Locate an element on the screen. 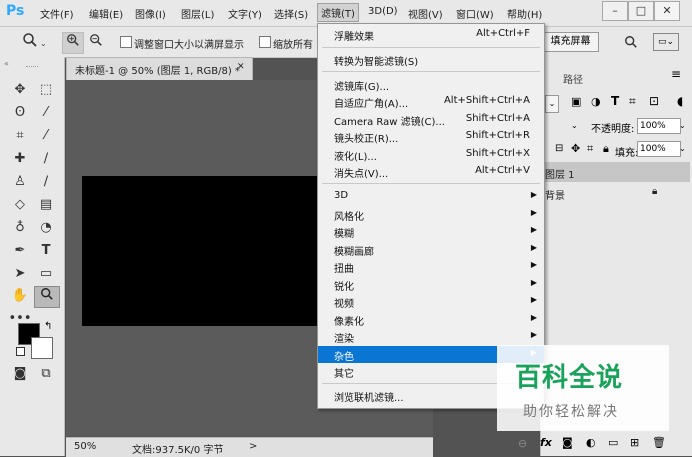 The width and height of the screenshot is (692, 457). path-selection-tool-icon: ➤ is located at coordinates (20, 274).